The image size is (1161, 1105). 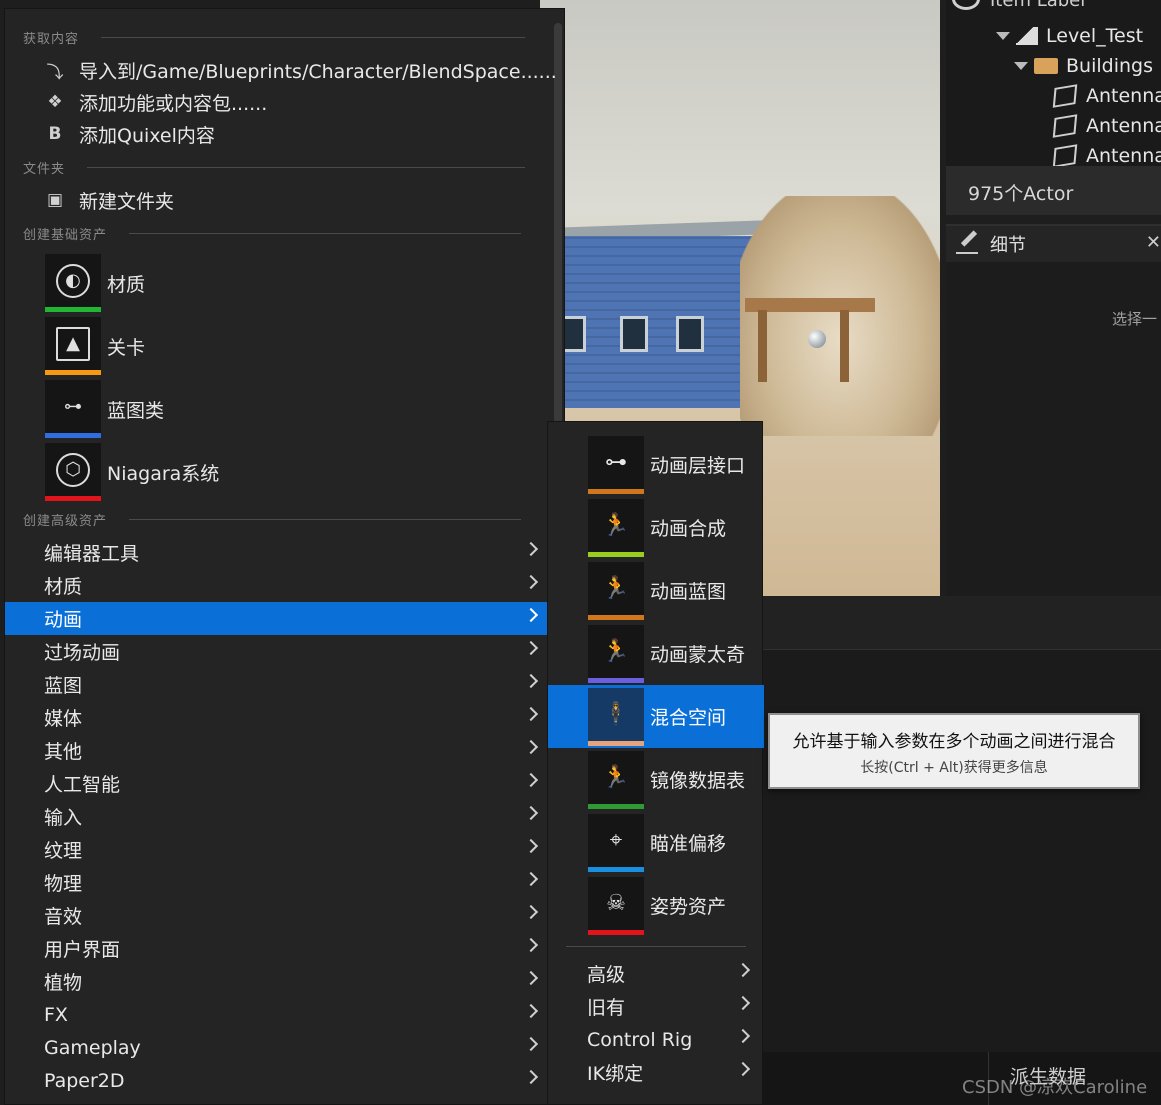 What do you see at coordinates (276, 816) in the screenshot?
I see `category-input: 输入` at bounding box center [276, 816].